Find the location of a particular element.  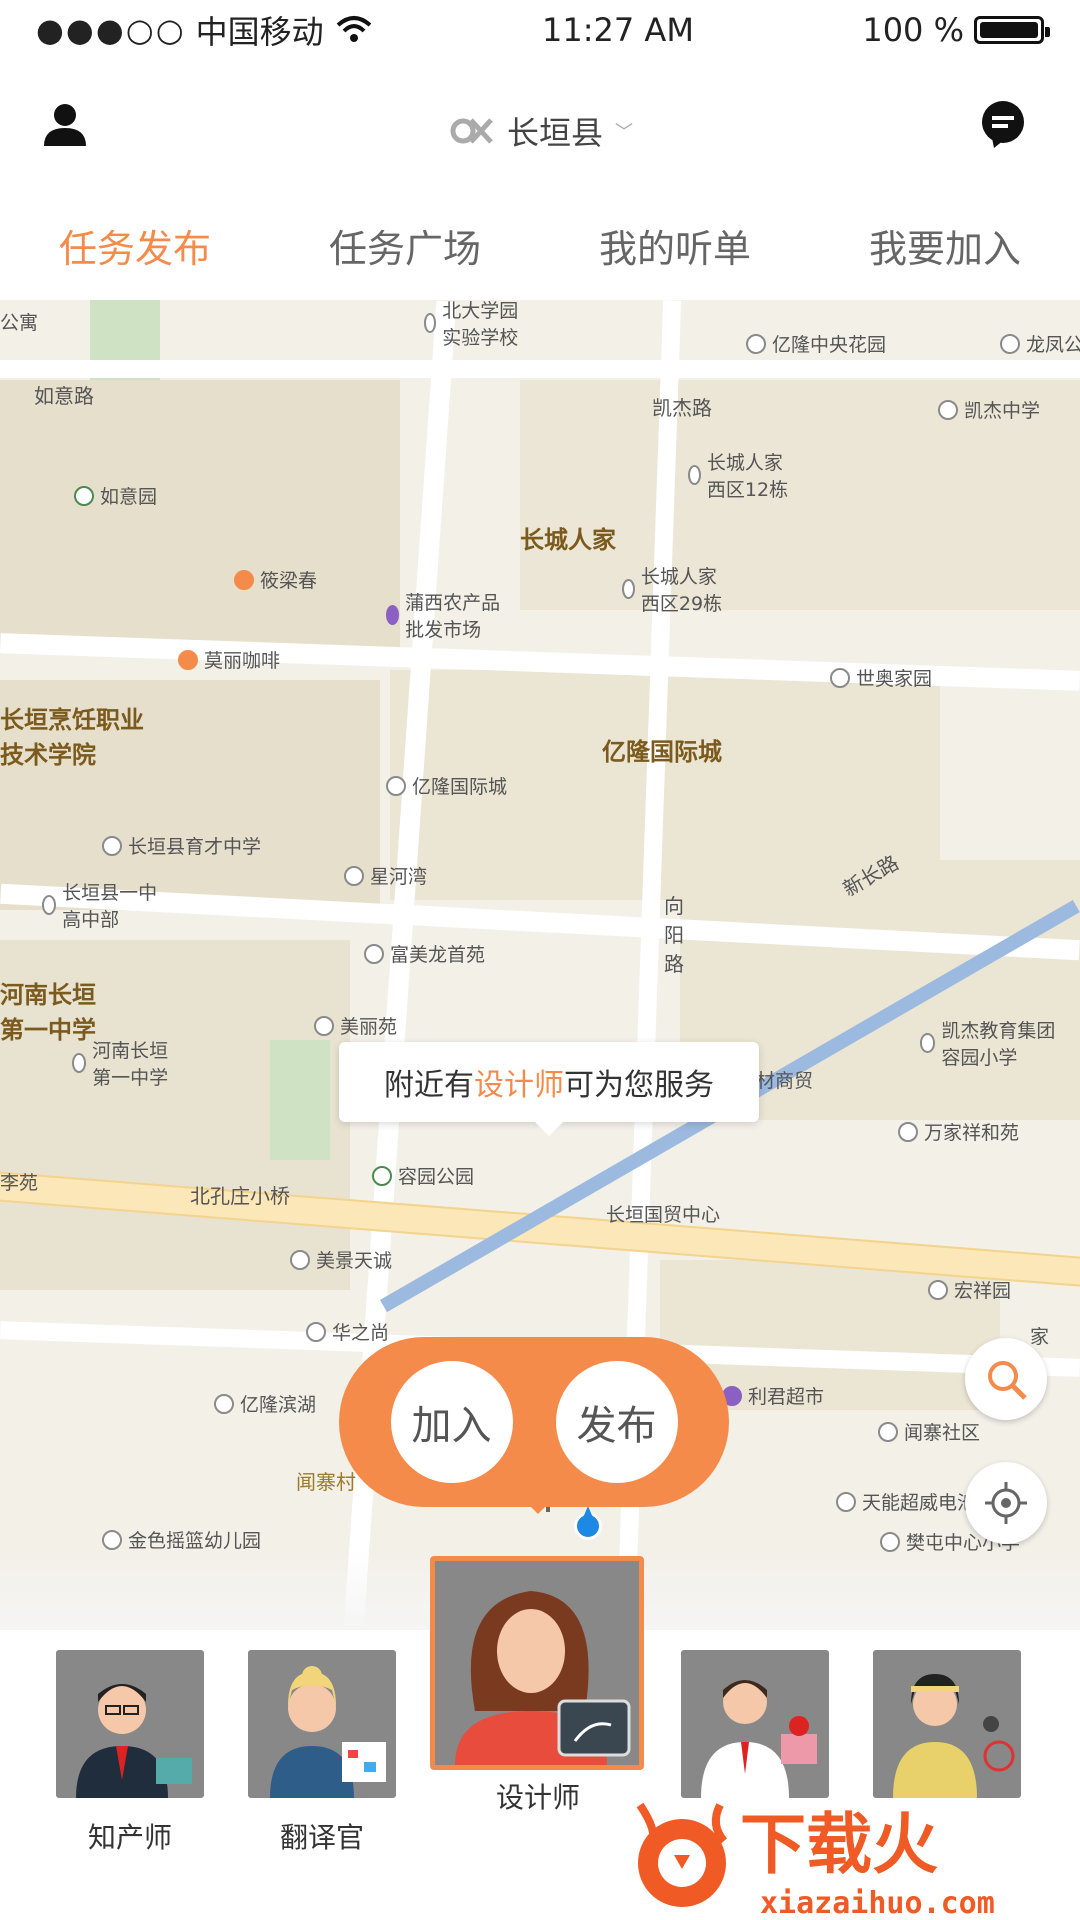

poi: 亿隆国际城 is located at coordinates (446, 785).